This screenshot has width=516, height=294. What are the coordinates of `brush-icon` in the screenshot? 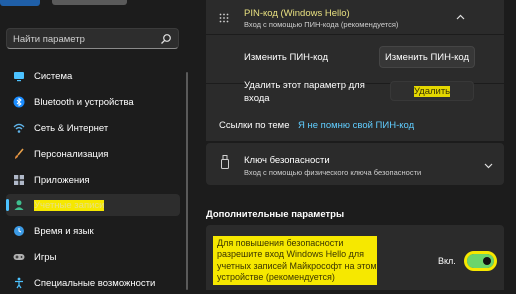 It's located at (19, 153).